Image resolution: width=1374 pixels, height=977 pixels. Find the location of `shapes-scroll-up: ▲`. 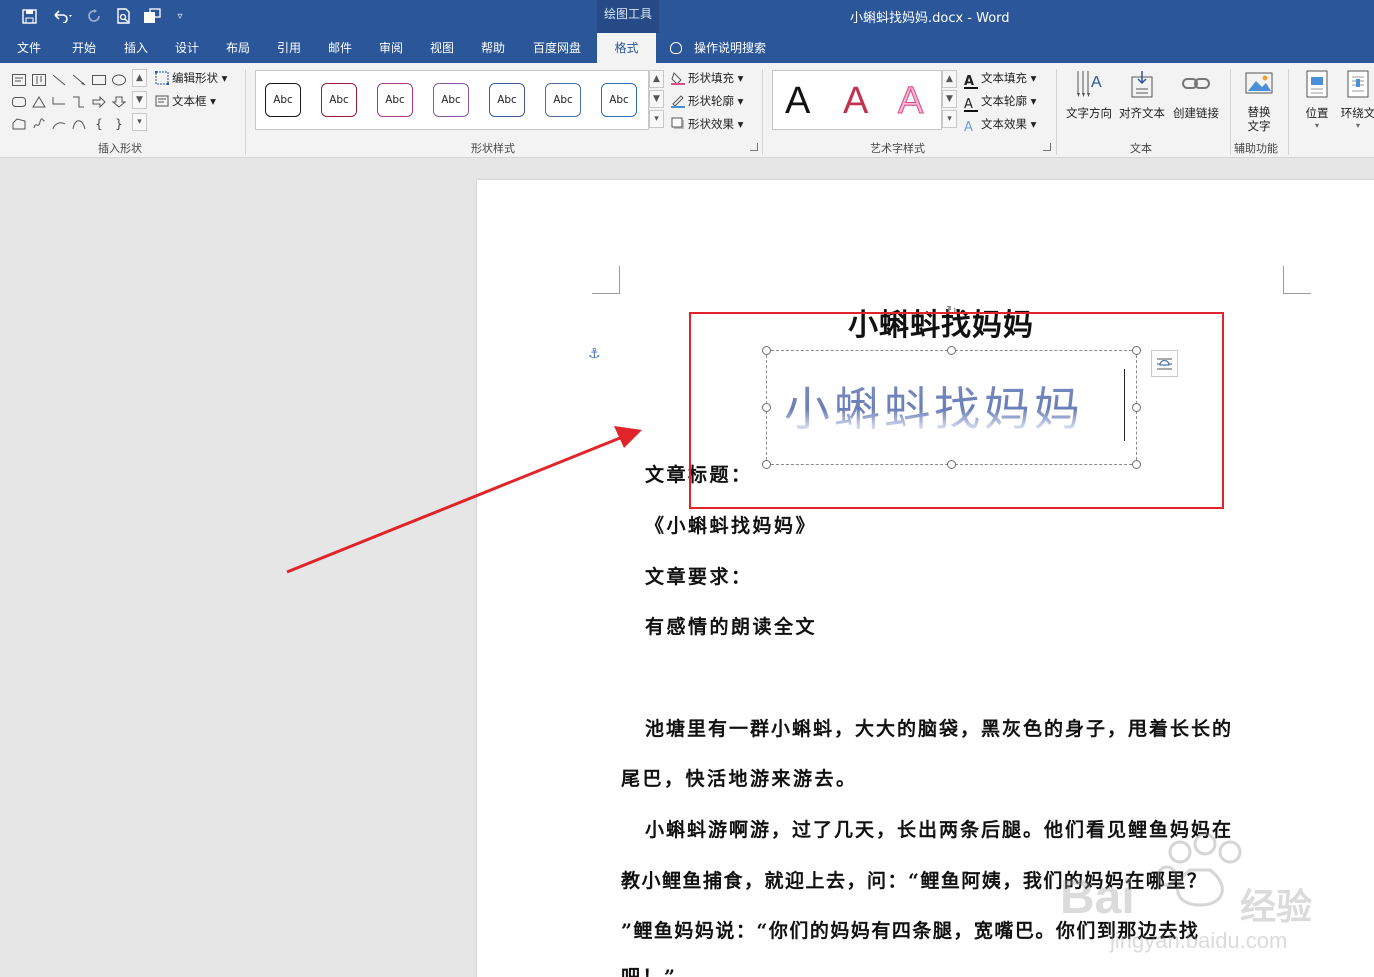

shapes-scroll-up: ▲ is located at coordinates (139, 78).